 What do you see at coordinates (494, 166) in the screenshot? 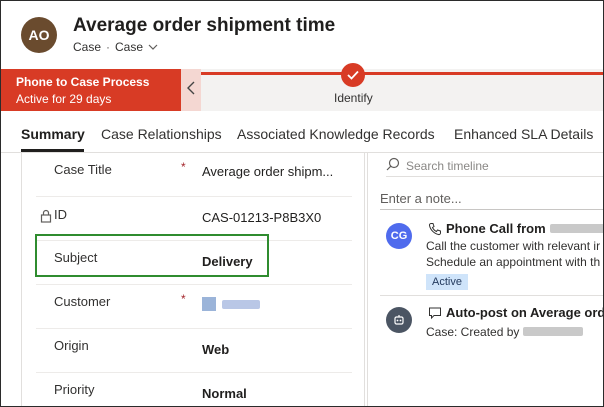
I see `timeline-search: Search timeline` at bounding box center [494, 166].